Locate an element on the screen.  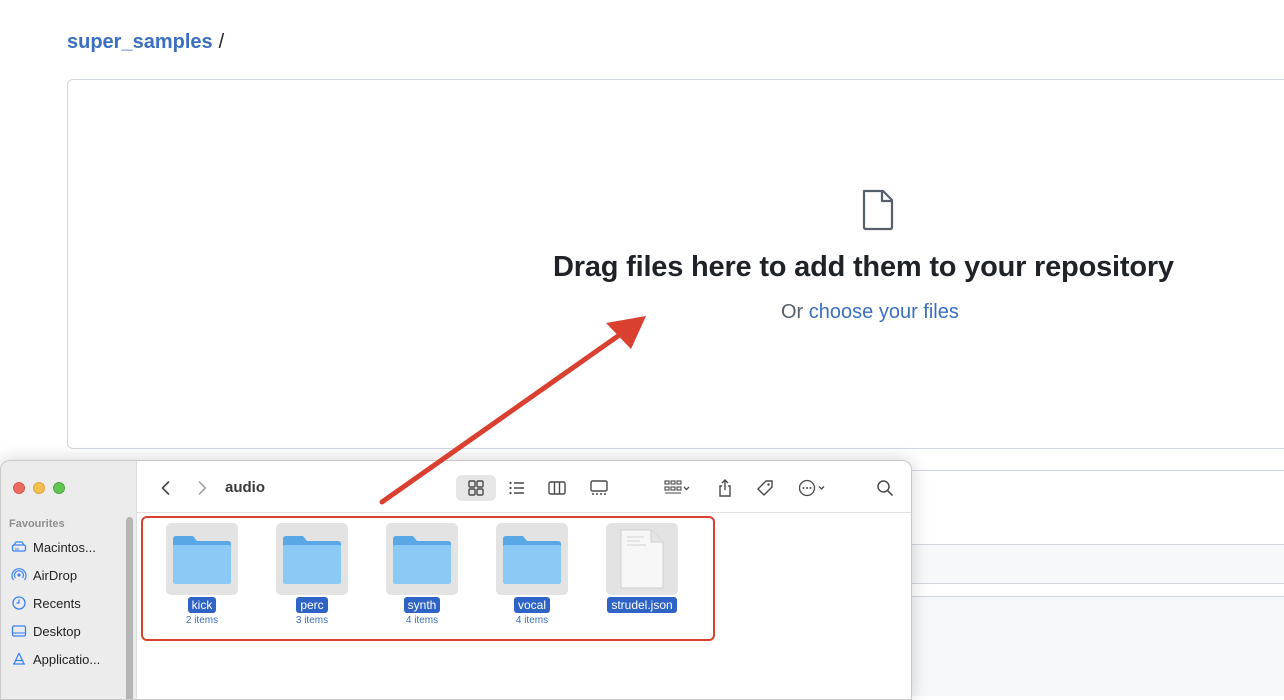
column-view-button is located at coordinates (557, 488).